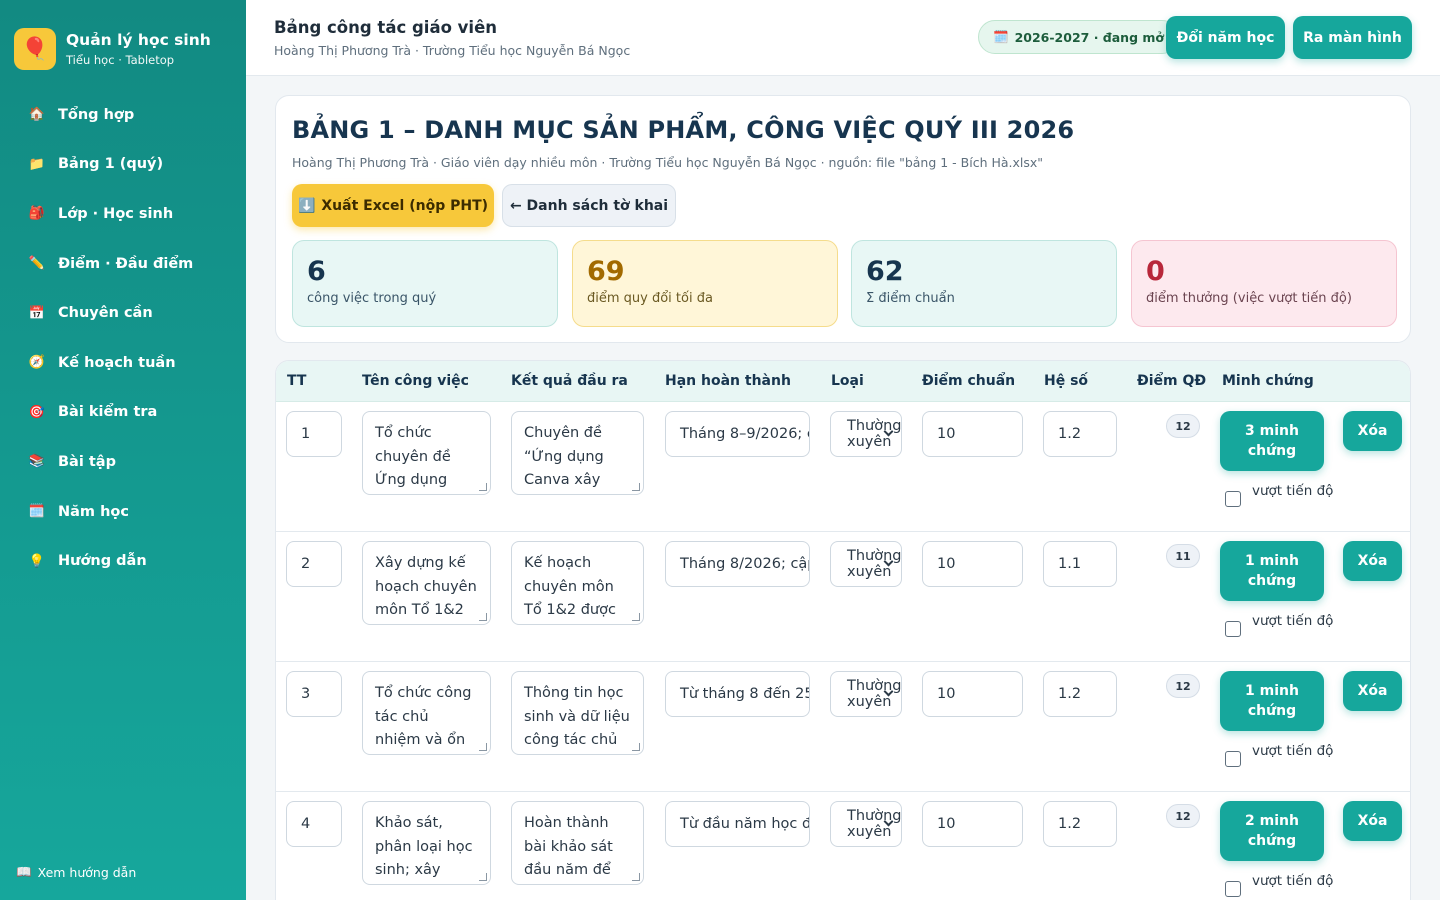 This screenshot has width=1440, height=900. I want to click on export-excel-button: ⬇️ Xuất Excel (nộp PHT), so click(393, 205).